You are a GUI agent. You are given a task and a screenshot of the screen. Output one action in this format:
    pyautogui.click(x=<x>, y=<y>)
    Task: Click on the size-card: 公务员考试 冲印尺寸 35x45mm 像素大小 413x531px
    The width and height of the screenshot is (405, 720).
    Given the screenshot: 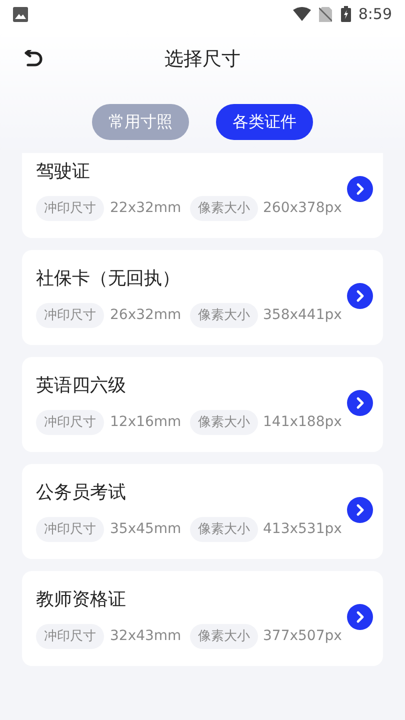 What is the action you would take?
    pyautogui.click(x=202, y=511)
    